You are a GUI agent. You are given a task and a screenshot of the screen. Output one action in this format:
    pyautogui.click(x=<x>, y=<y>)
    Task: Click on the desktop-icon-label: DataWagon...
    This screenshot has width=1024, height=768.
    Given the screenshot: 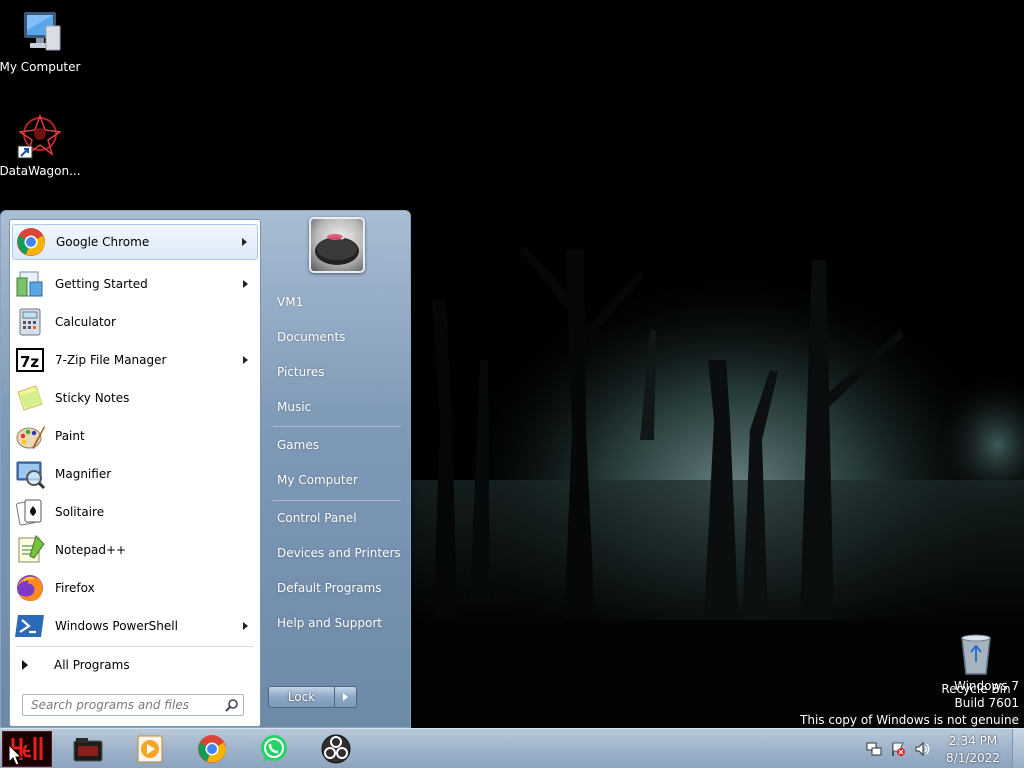 What is the action you would take?
    pyautogui.click(x=40, y=171)
    